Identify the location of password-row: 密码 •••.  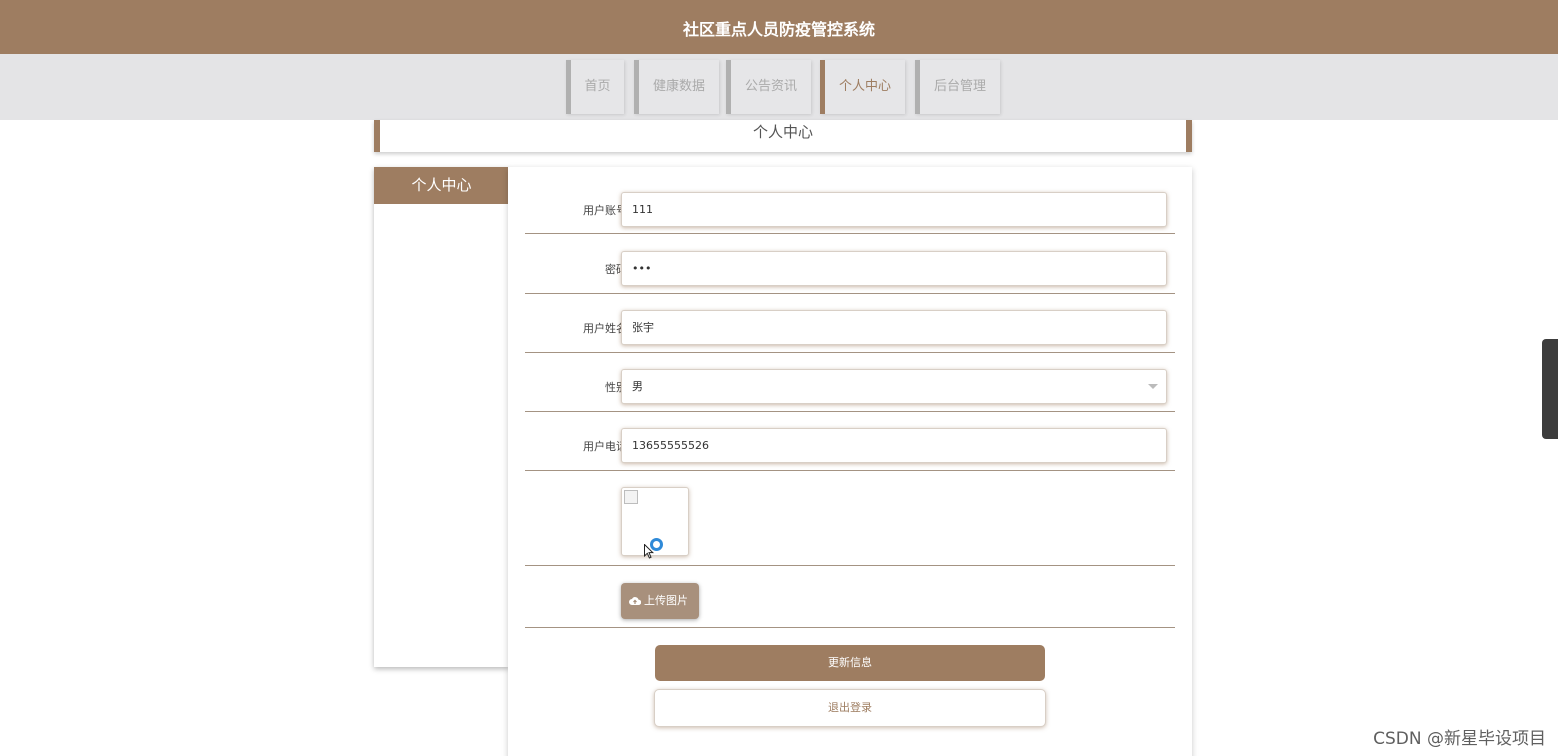
(850, 264).